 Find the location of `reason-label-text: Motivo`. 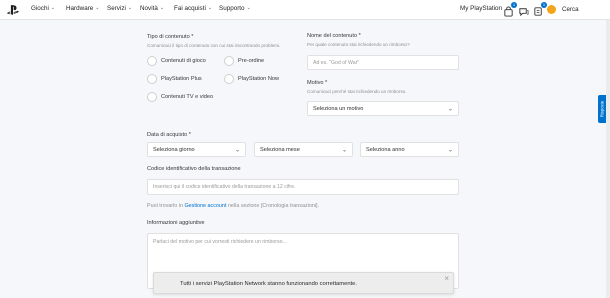

reason-label-text: Motivo is located at coordinates (315, 83).